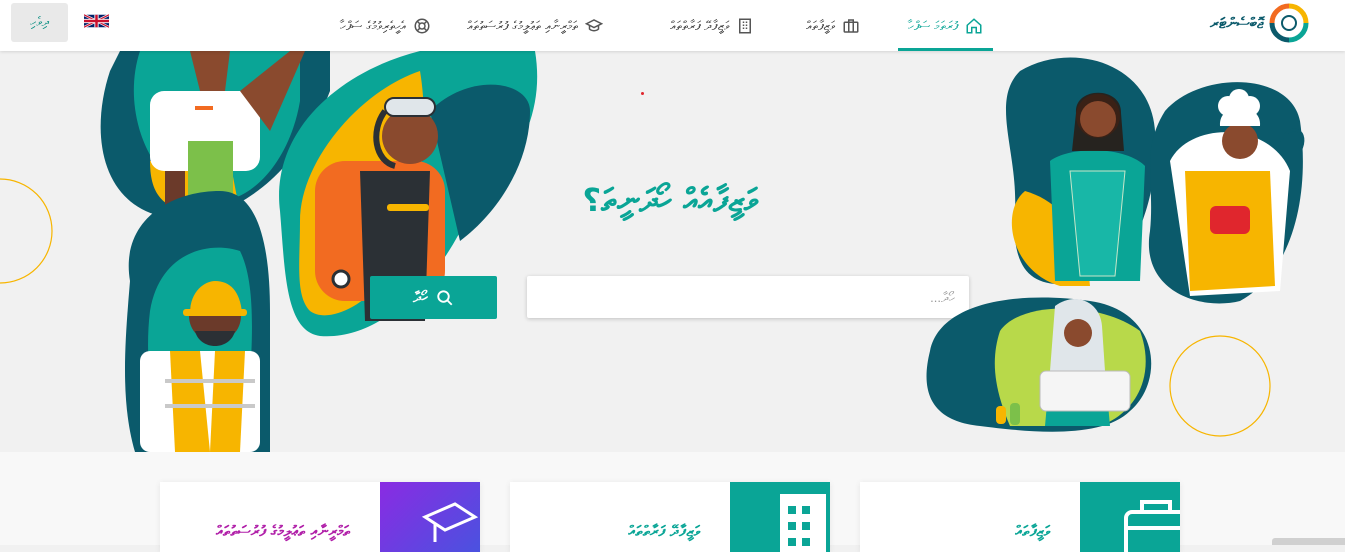 Image resolution: width=1345 pixels, height=552 pixels. I want to click on nav-help: އެހީތެރިވުމުގެ ސަފްހާ, so click(385, 25).